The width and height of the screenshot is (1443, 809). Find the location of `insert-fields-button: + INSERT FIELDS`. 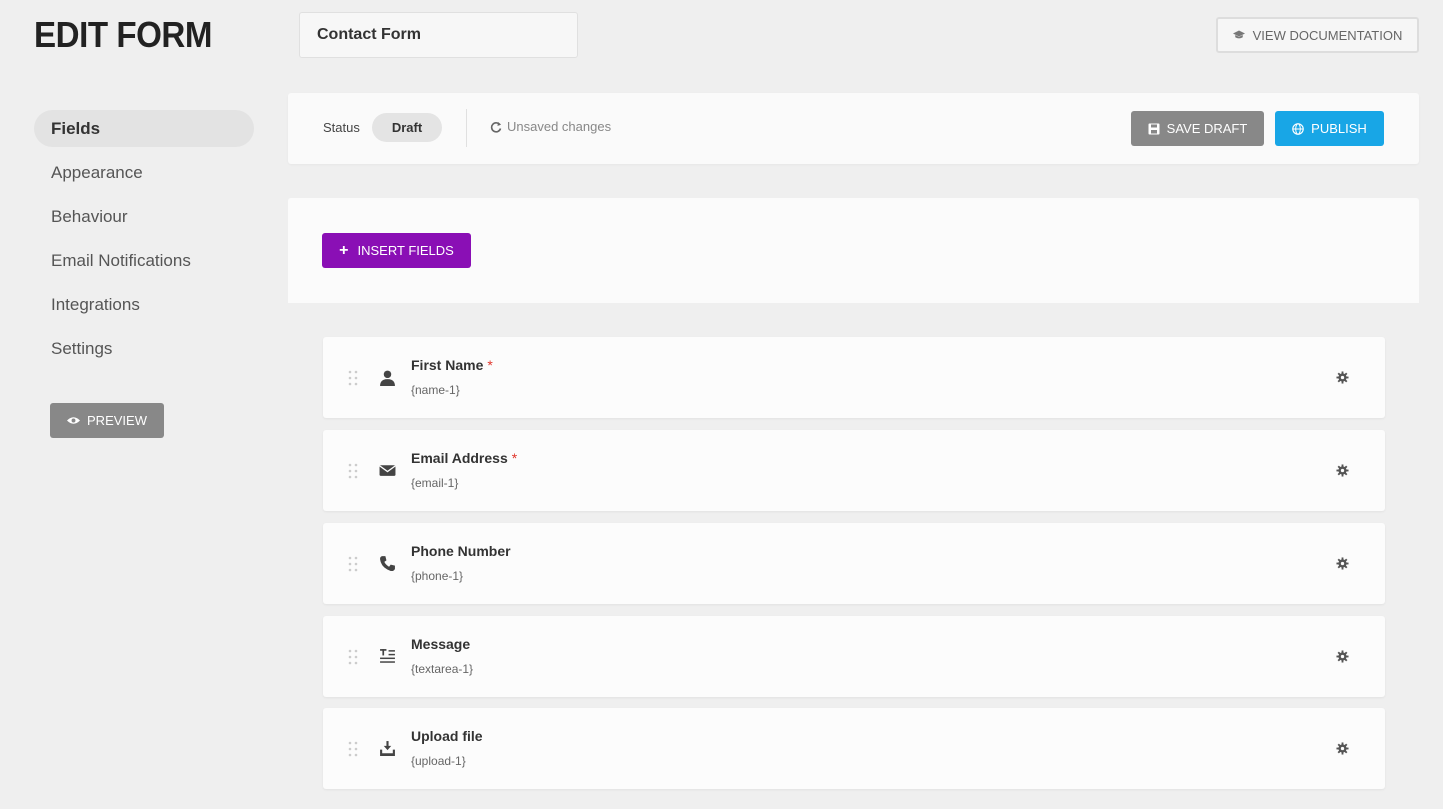

insert-fields-button: + INSERT FIELDS is located at coordinates (396, 250).